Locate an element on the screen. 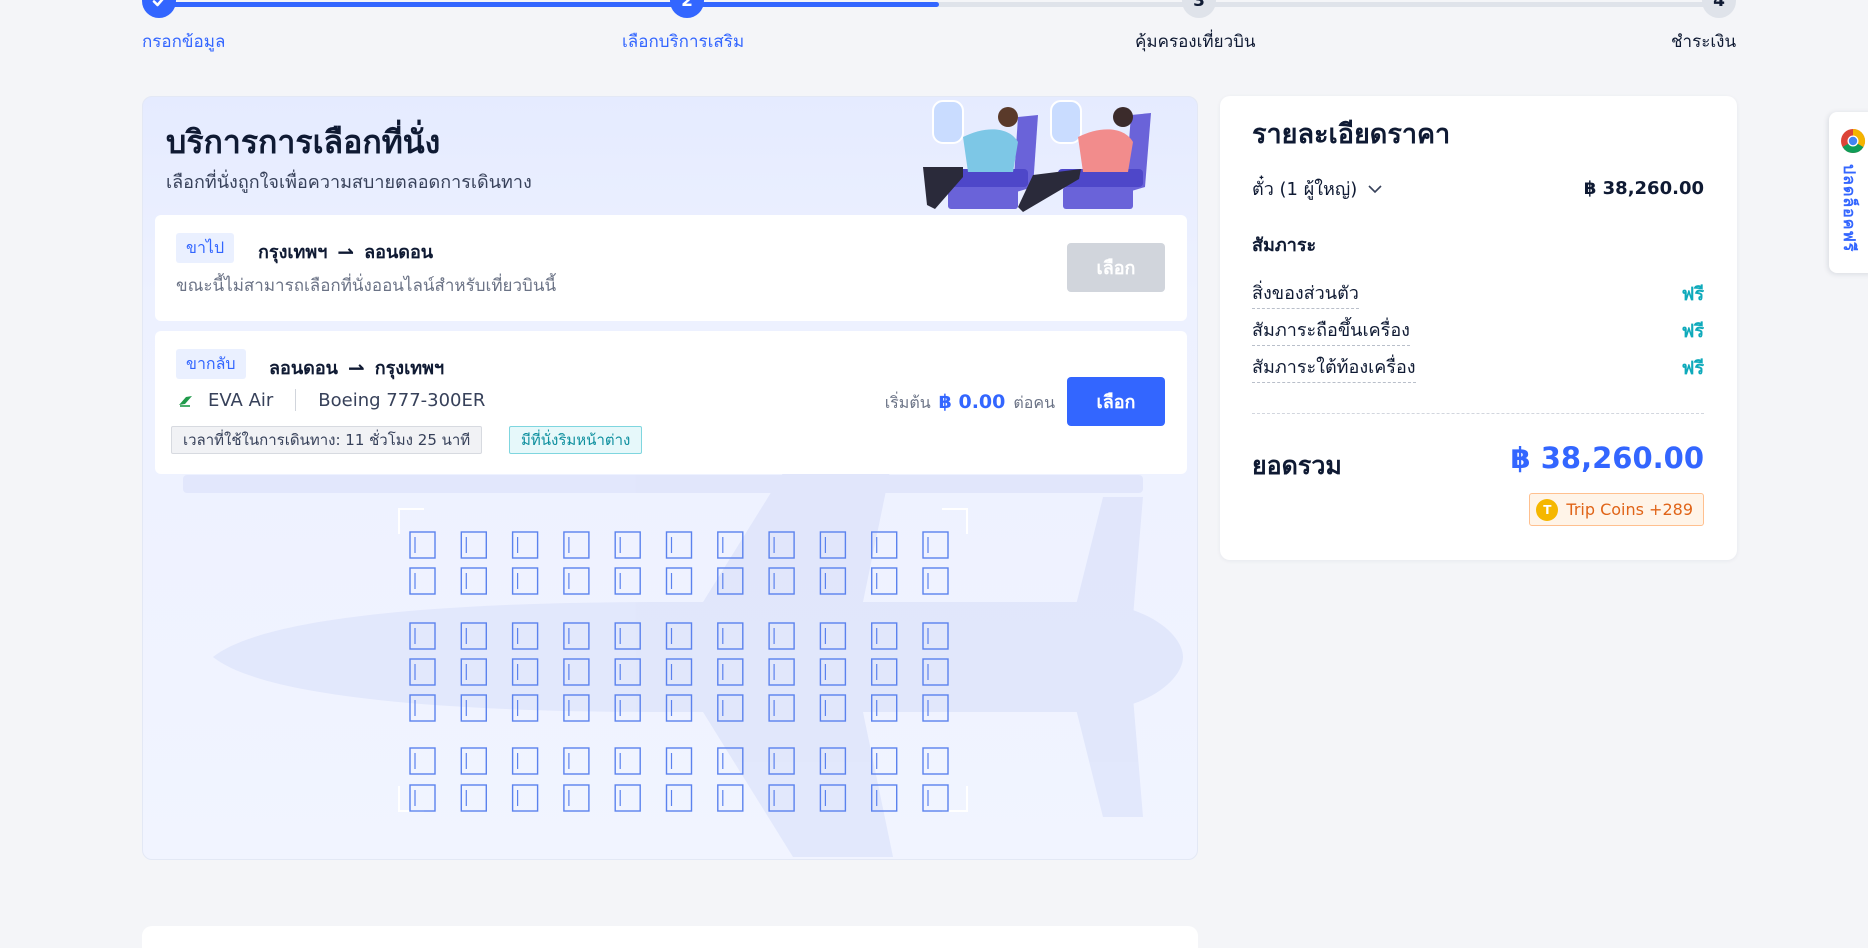 Image resolution: width=1868 pixels, height=948 pixels. eva-air-logo-icon is located at coordinates (185, 401).